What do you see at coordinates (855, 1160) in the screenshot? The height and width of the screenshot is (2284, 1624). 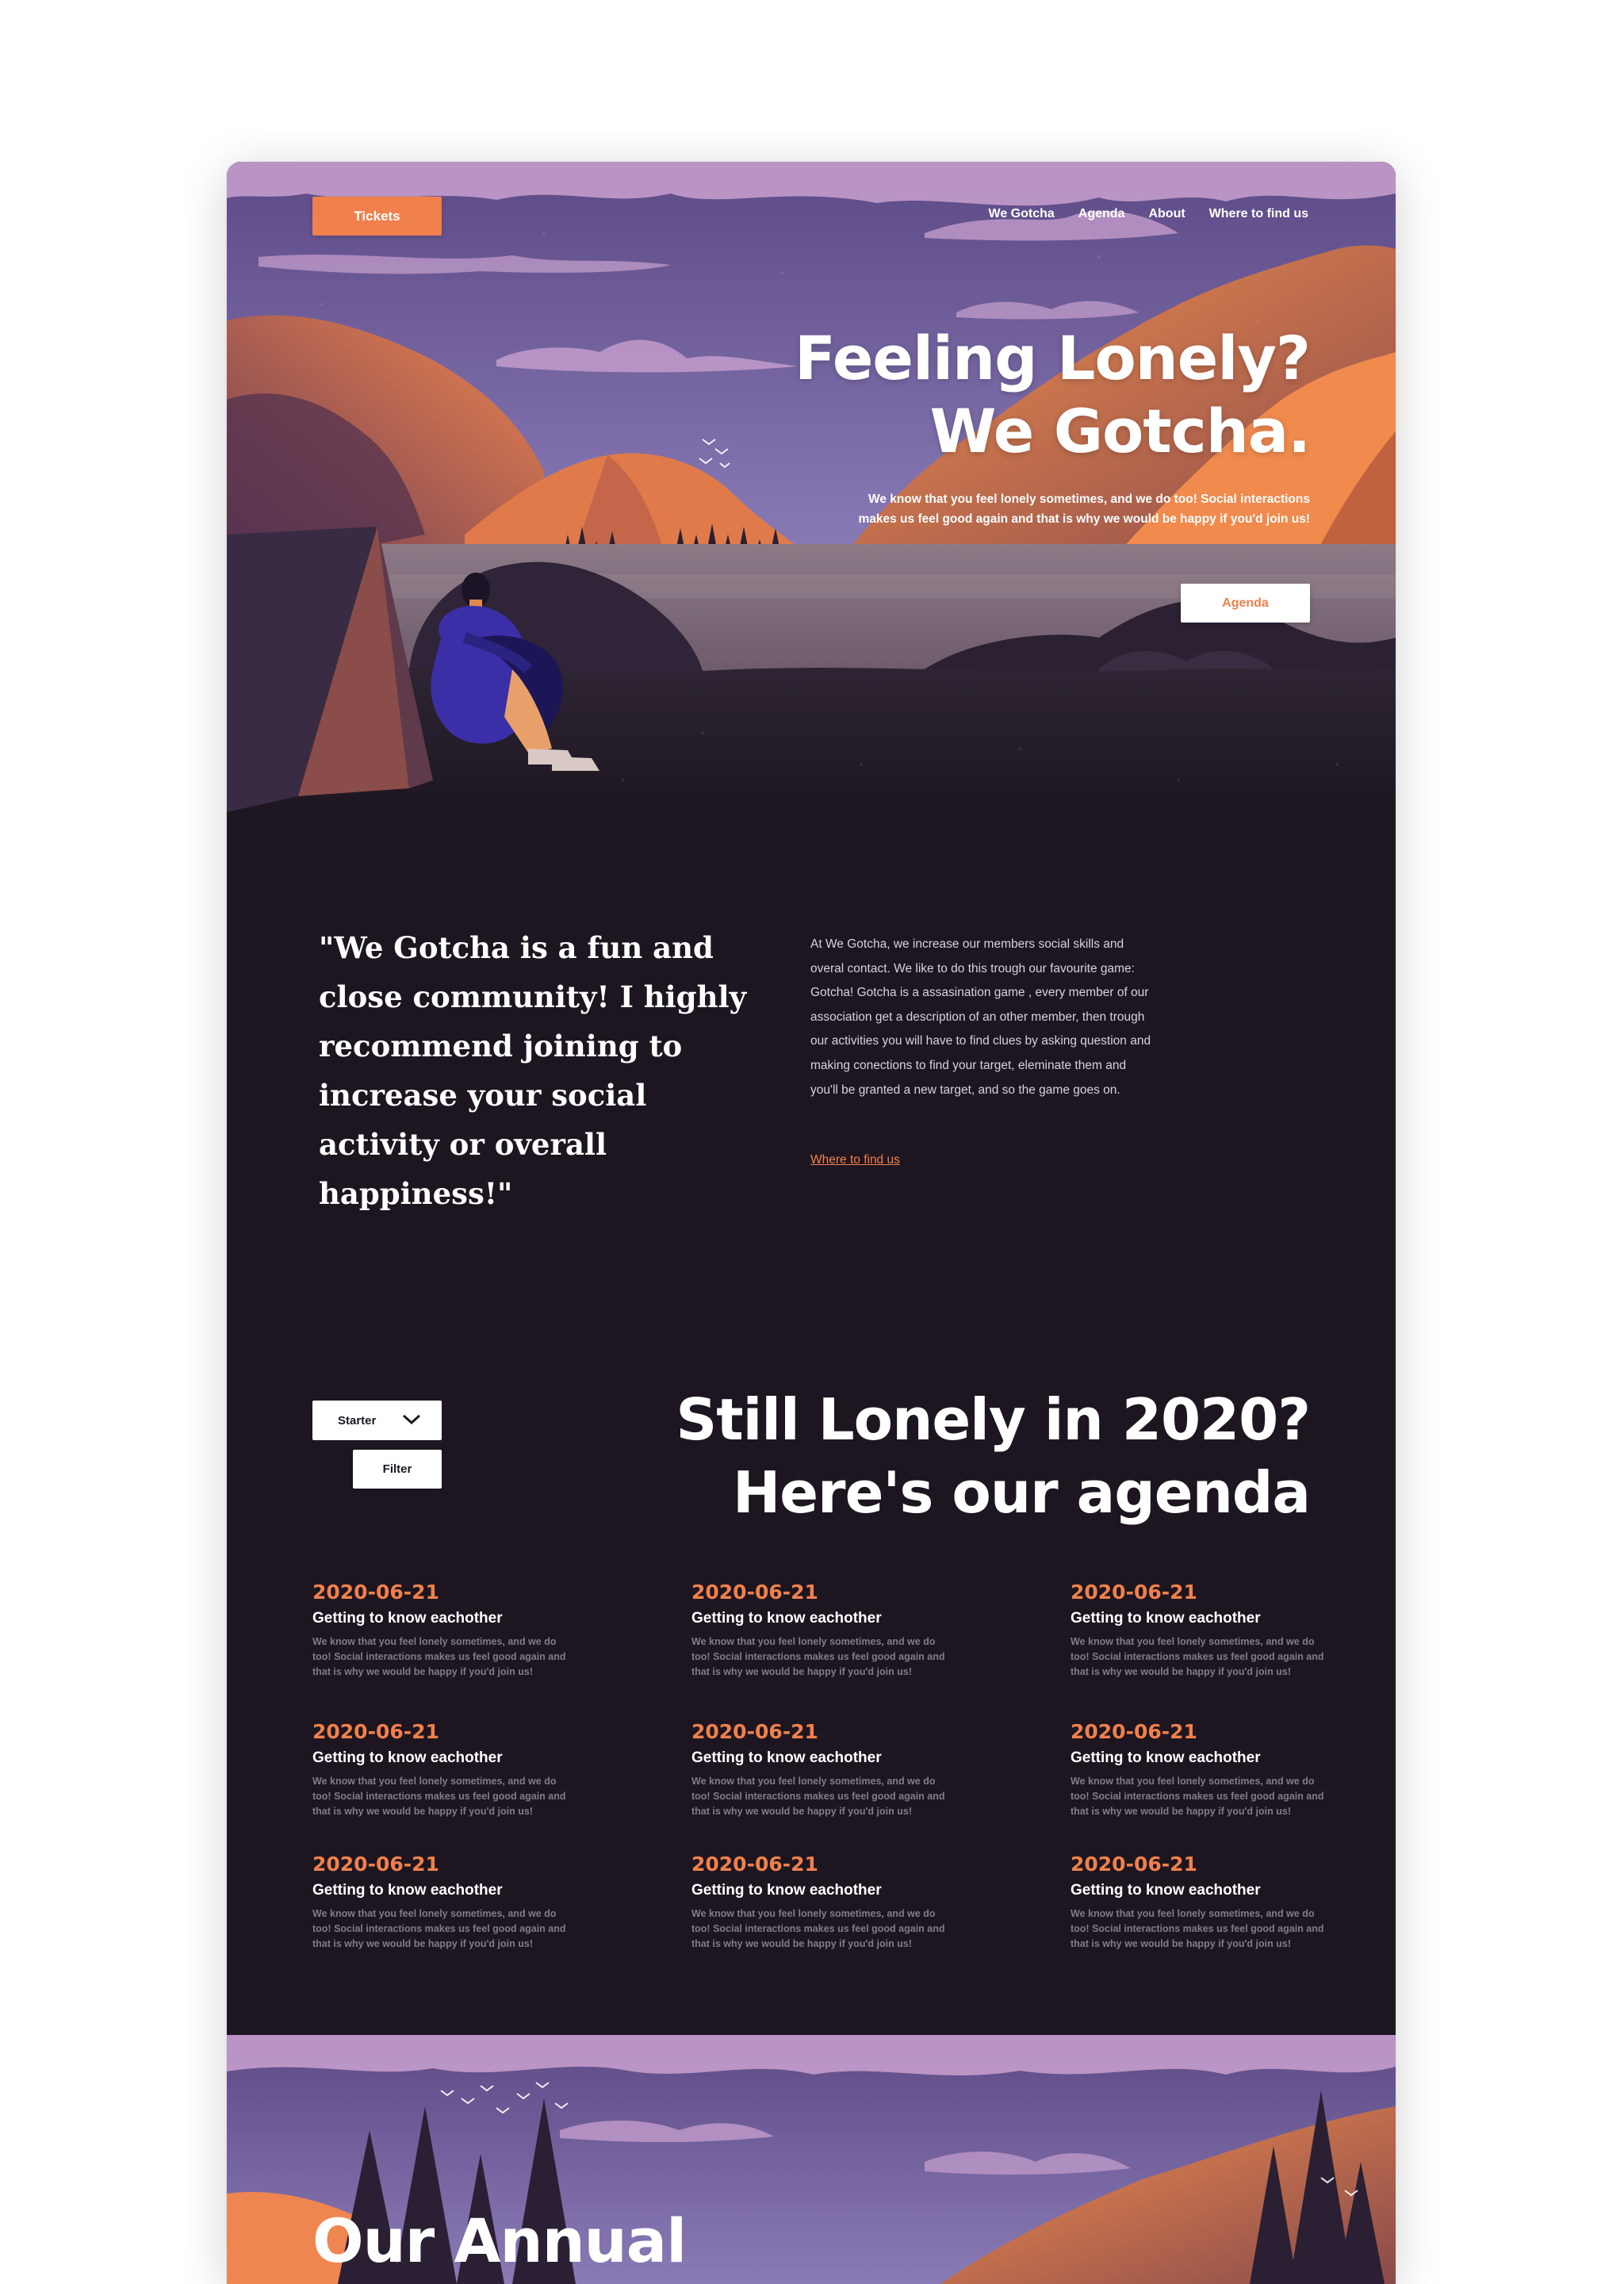 I see `where-to-find-us-link: Where to find us` at bounding box center [855, 1160].